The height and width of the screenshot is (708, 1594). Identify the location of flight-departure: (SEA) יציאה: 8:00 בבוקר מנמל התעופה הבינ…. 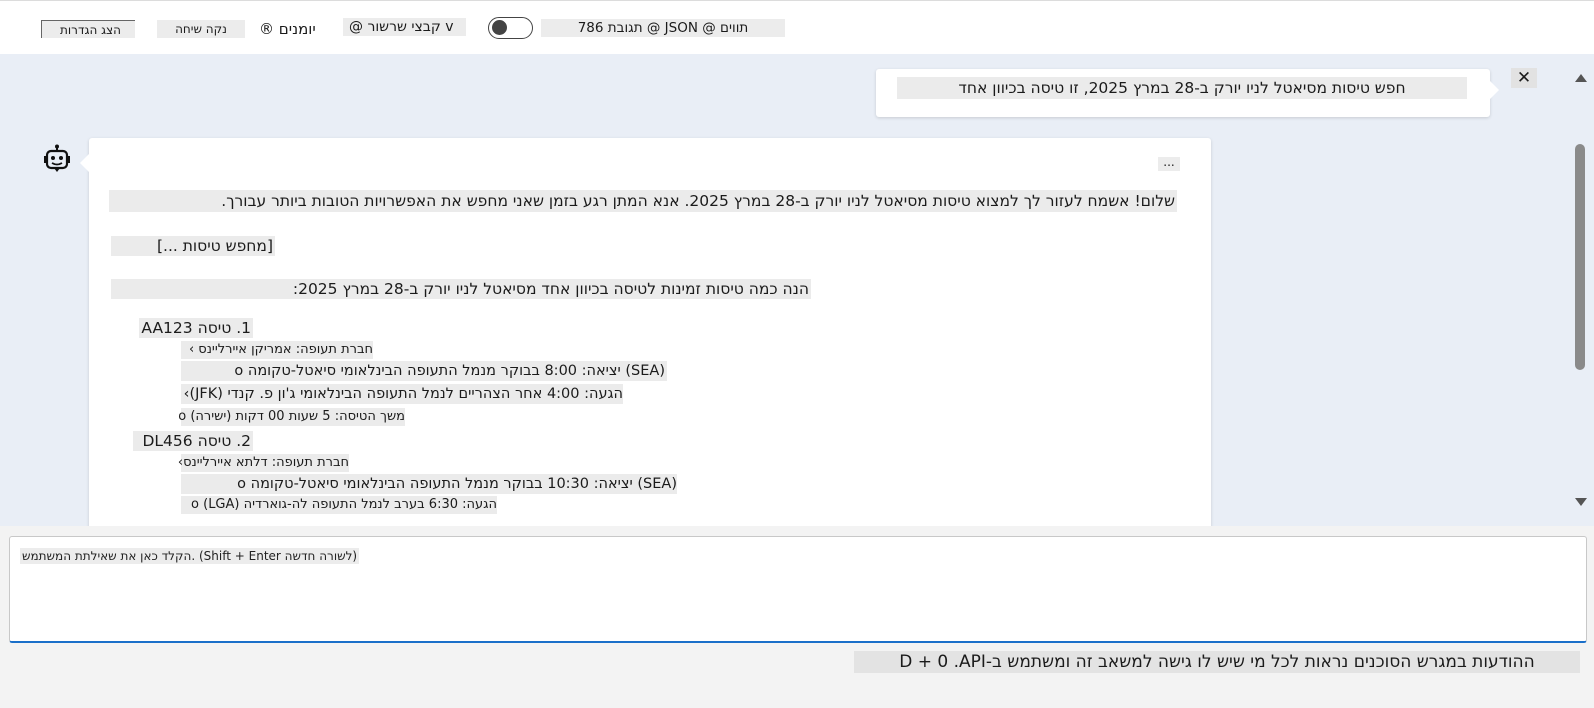
(424, 371).